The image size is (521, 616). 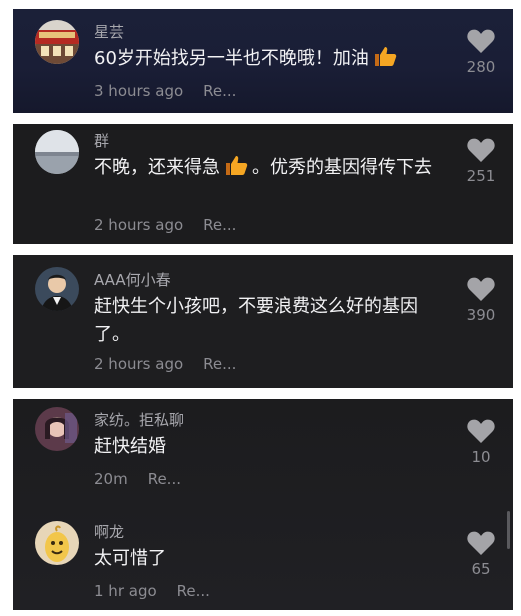 What do you see at coordinates (157, 167) in the screenshot?
I see `comment-text-part: 不晚，还来得急` at bounding box center [157, 167].